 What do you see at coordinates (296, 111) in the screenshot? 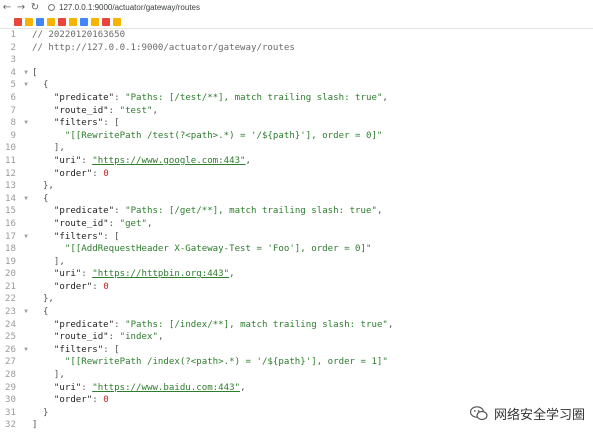
I see `code-line: 7 "route_id": "test",` at bounding box center [296, 111].